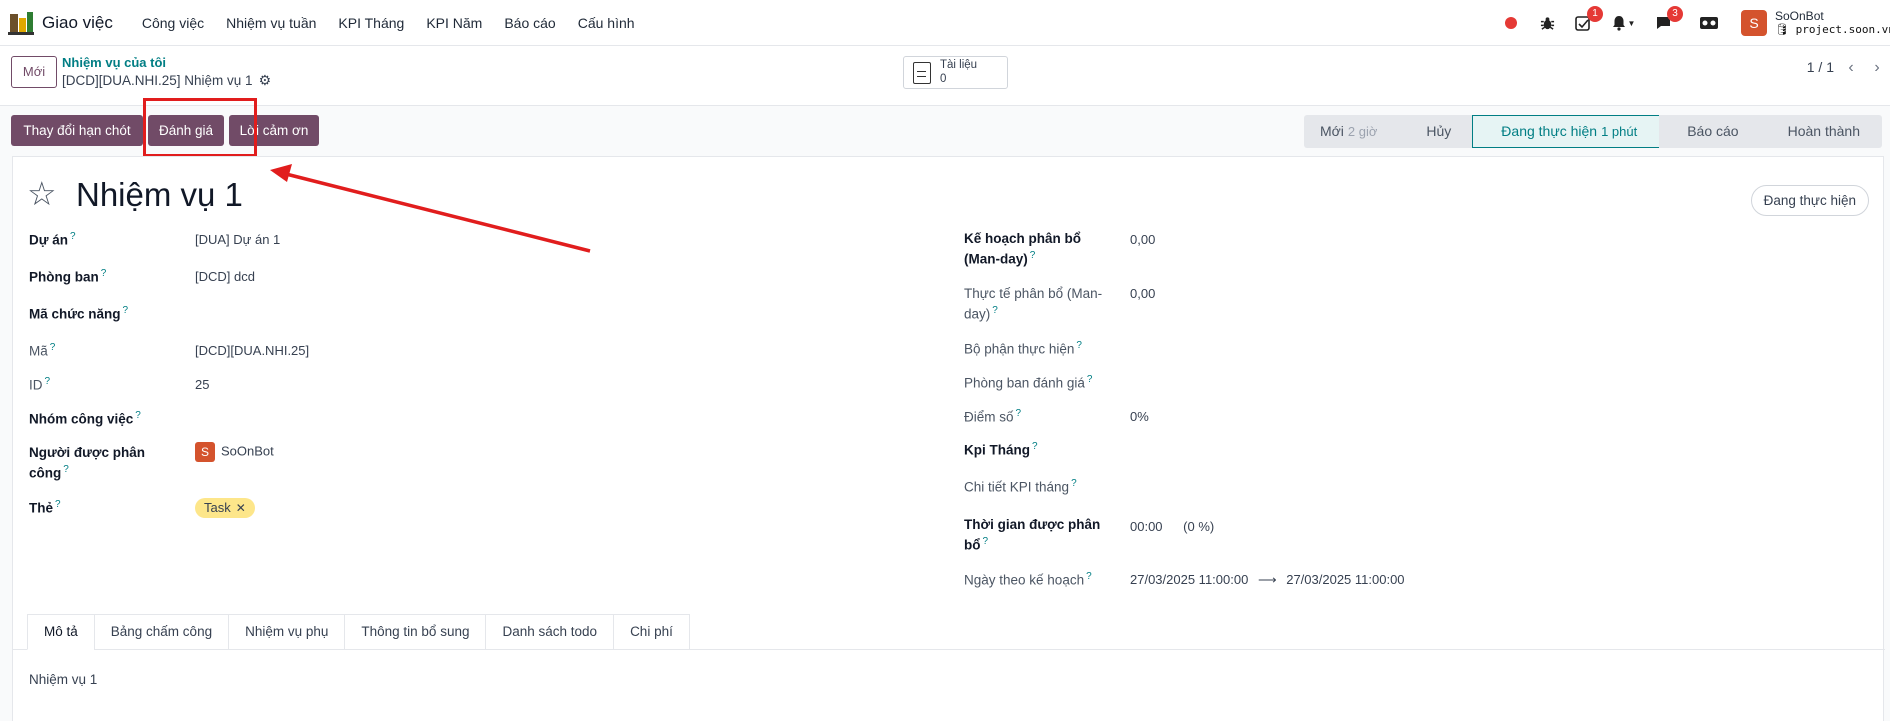  I want to click on task-title: Nhiệm vụ 1, so click(159, 194).